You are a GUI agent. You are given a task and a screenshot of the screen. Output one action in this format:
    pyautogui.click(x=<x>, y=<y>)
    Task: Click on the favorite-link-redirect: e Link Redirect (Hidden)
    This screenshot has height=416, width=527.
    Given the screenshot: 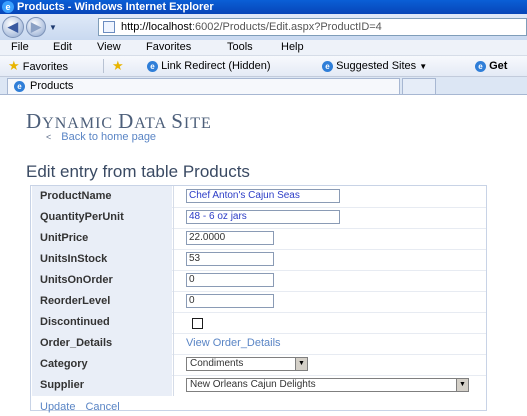 What is the action you would take?
    pyautogui.click(x=209, y=66)
    